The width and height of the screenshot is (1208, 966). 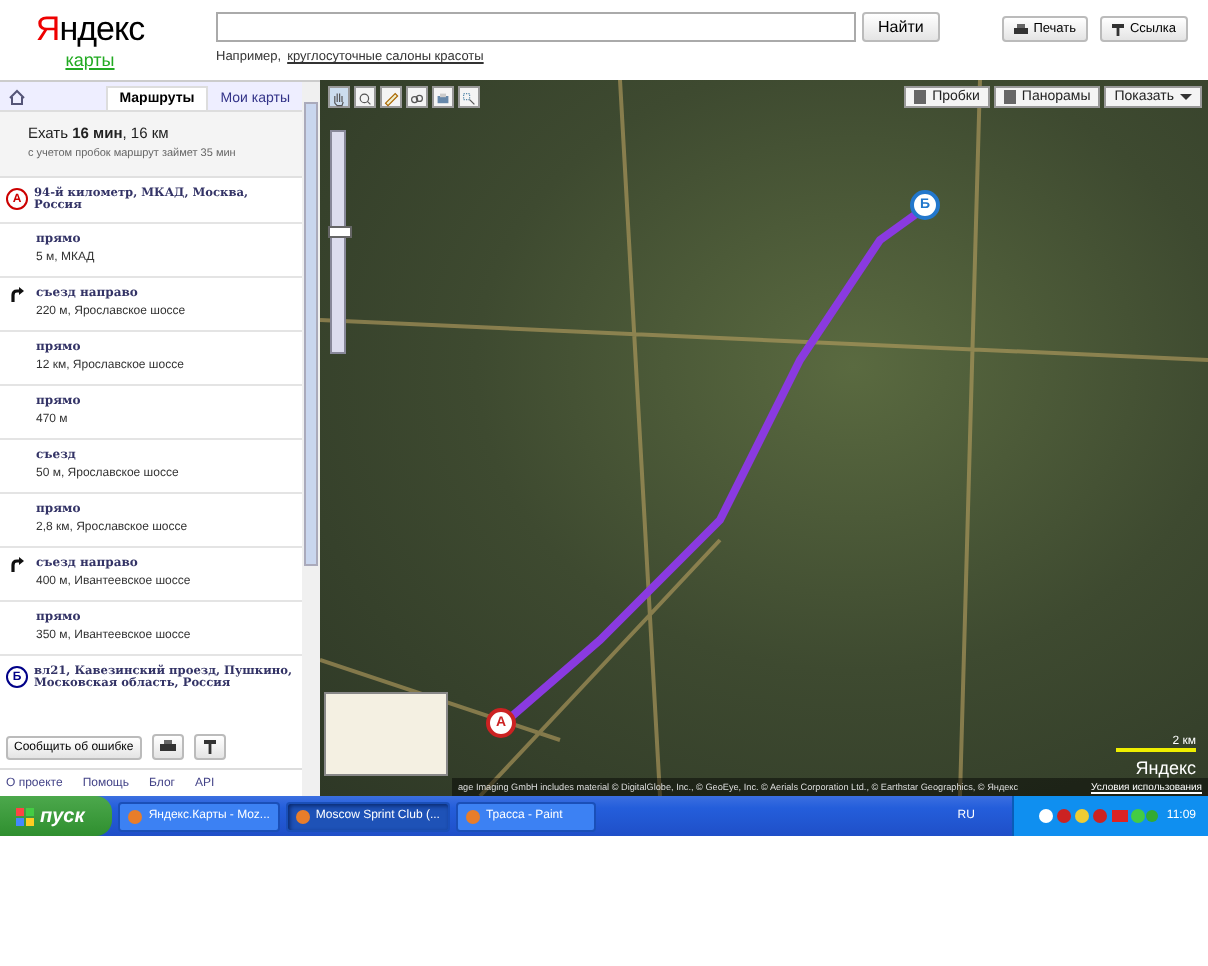 What do you see at coordinates (25, 816) in the screenshot?
I see `windows-logo` at bounding box center [25, 816].